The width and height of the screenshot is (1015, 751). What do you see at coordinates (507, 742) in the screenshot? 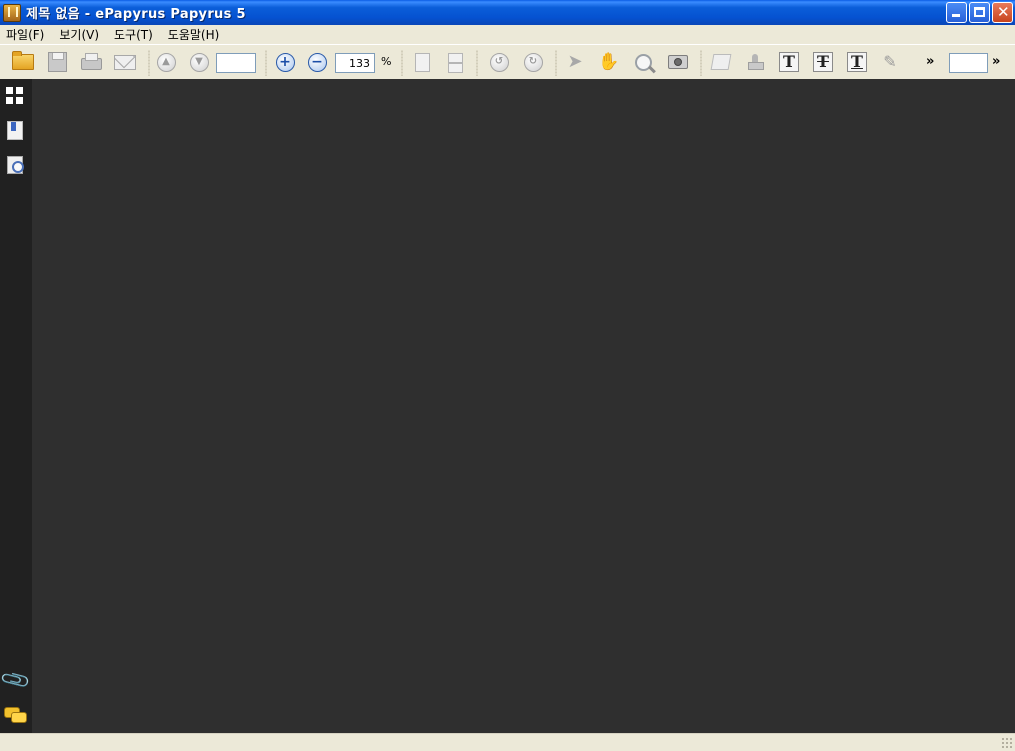
I see `status-bar` at bounding box center [507, 742].